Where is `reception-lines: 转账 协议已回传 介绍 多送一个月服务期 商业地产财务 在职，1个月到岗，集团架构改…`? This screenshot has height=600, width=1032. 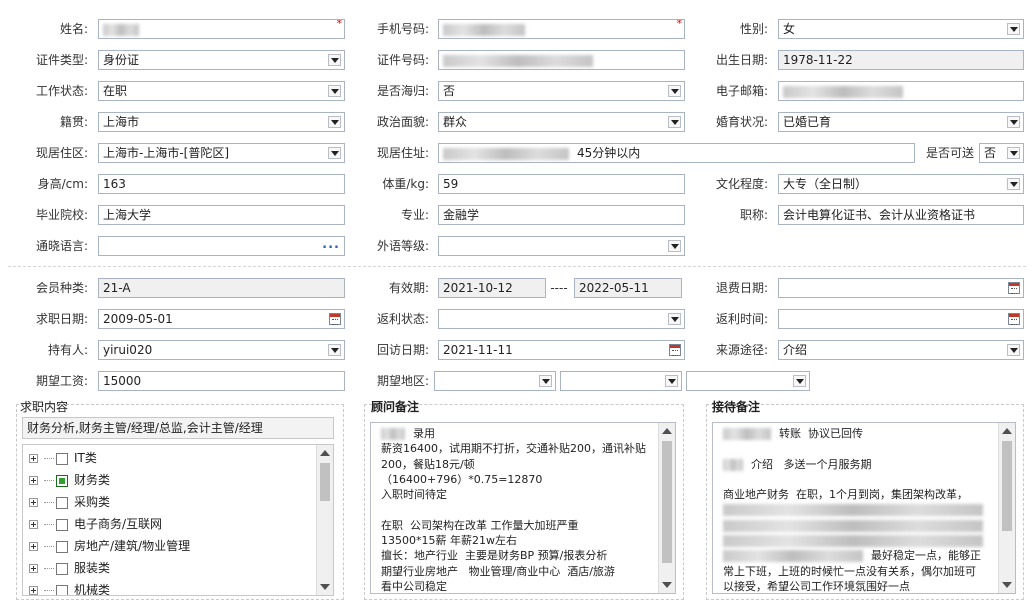 reception-lines: 转账 协议已回传 介绍 多送一个月服务期 商业地产财务 在职，1个月到岗，集团架构改… is located at coordinates (864, 508).